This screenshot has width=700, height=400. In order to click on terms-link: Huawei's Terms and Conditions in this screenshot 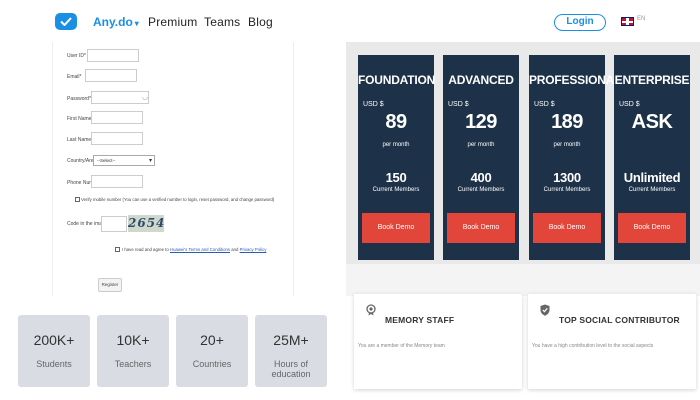, I will do `click(200, 249)`.